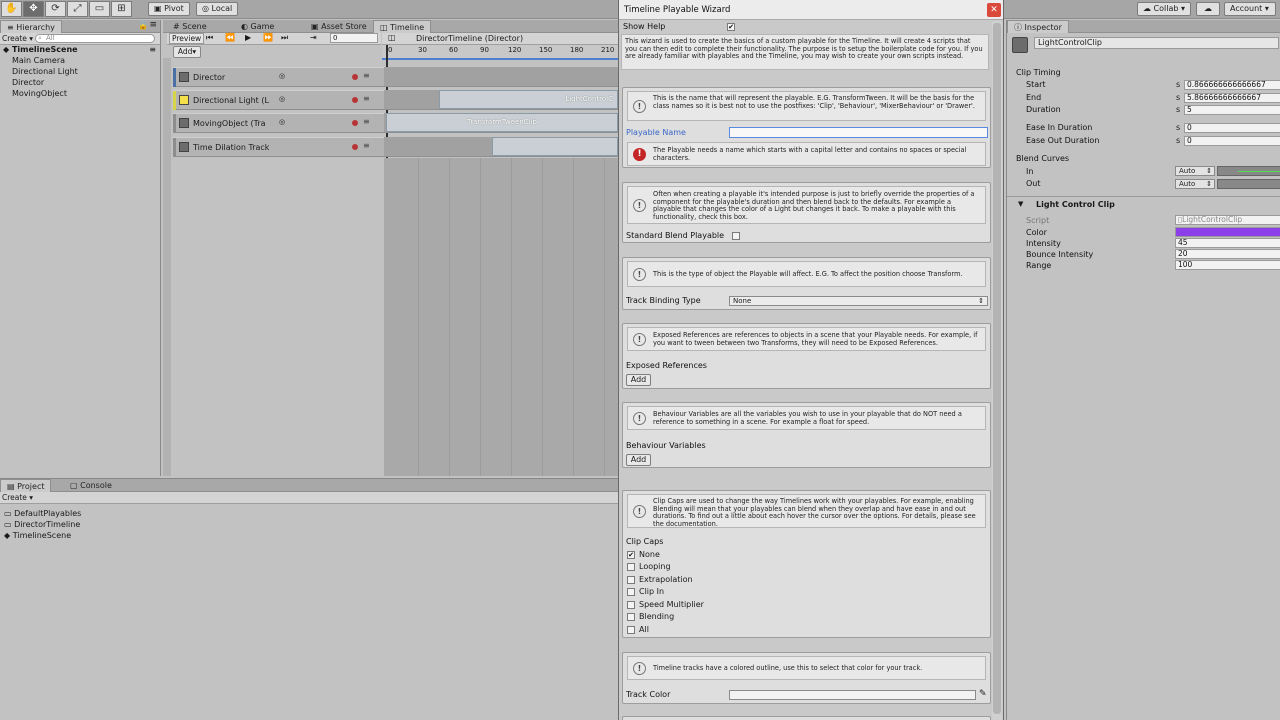  I want to click on blend-out-mode-dropdown: Auto ⇕, so click(1195, 184).